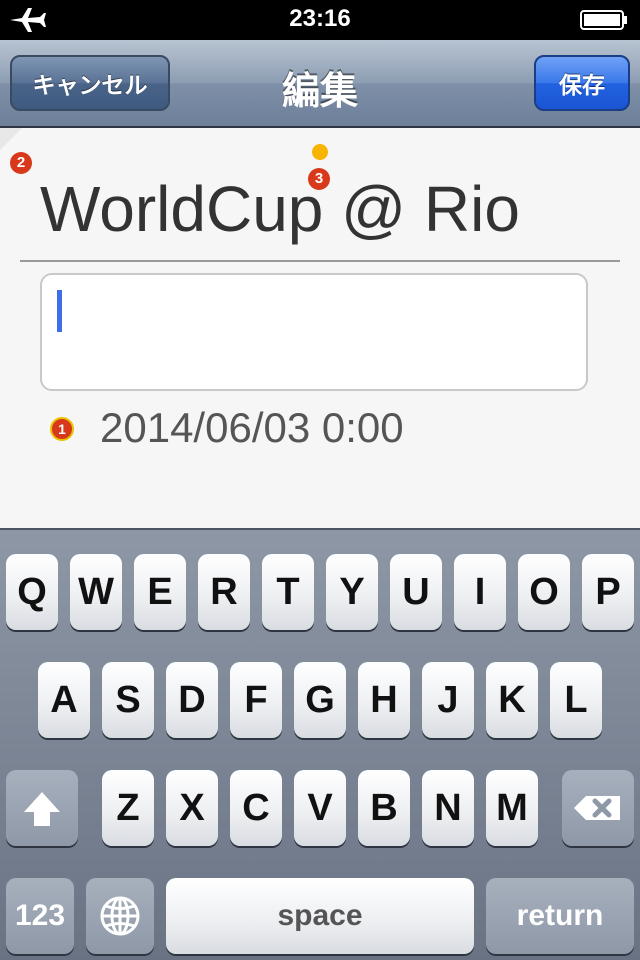  I want to click on shift-key, so click(42, 808).